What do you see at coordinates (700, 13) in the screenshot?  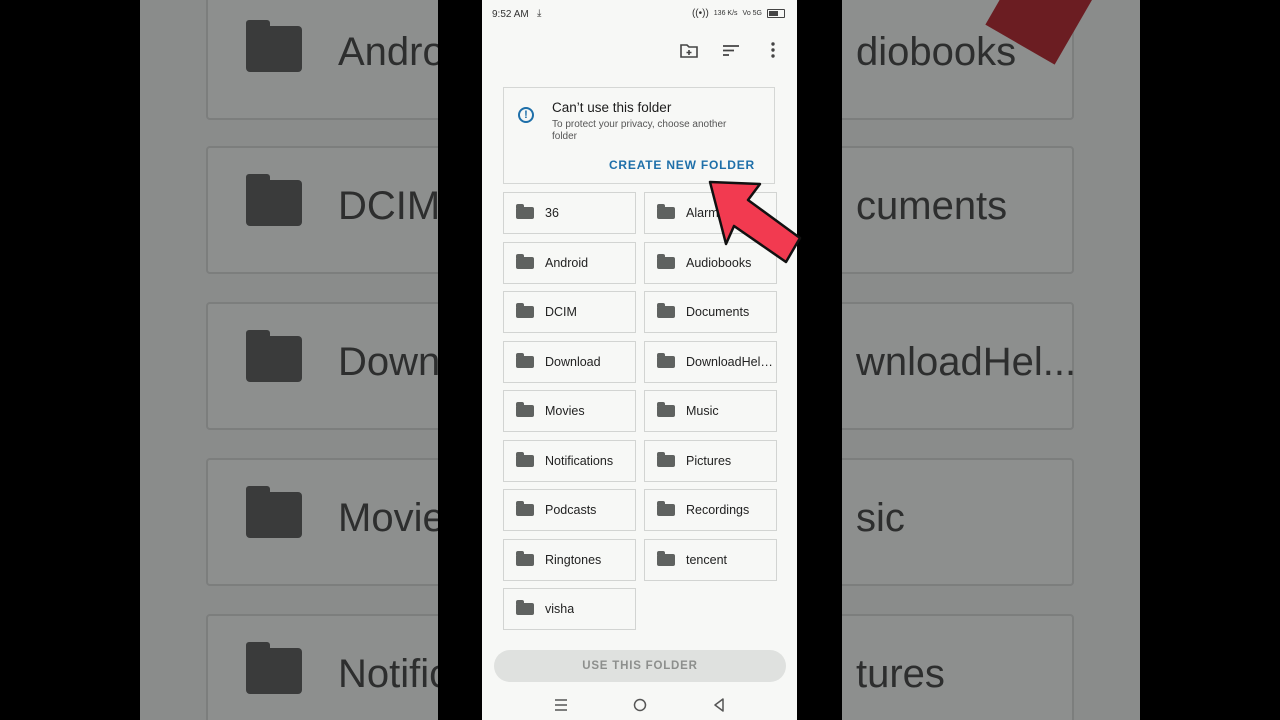 I see `hotspot-icon: ((•))` at bounding box center [700, 13].